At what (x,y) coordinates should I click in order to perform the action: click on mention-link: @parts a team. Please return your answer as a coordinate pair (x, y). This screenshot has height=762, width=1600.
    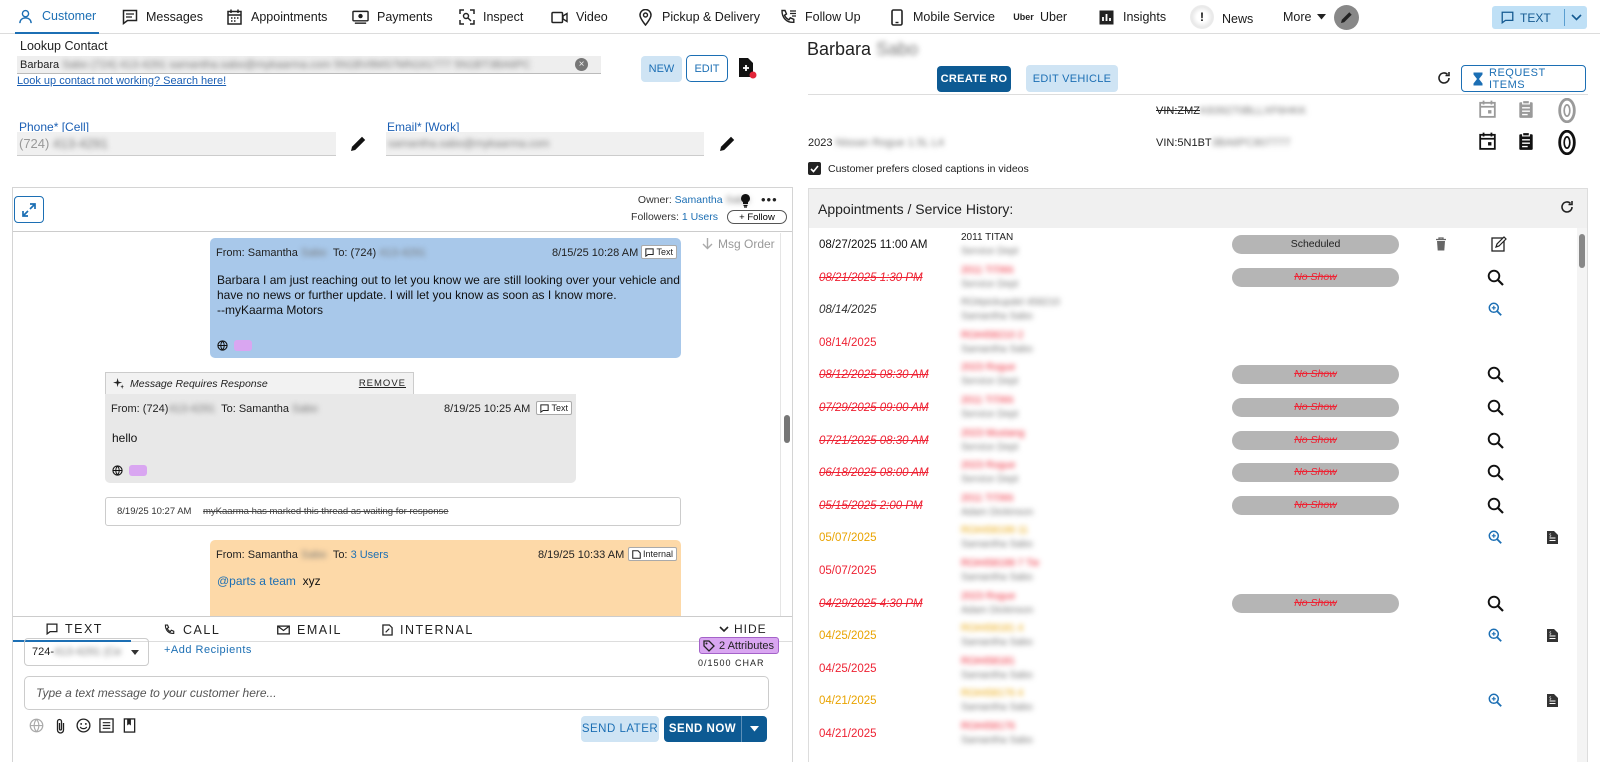
    Looking at the image, I should click on (256, 581).